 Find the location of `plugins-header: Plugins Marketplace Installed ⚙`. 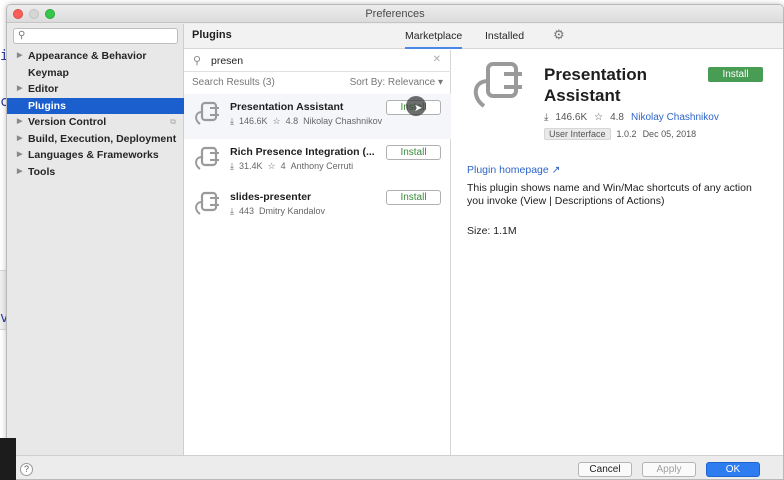

plugins-header: Plugins Marketplace Installed ⚙ is located at coordinates (483, 36).